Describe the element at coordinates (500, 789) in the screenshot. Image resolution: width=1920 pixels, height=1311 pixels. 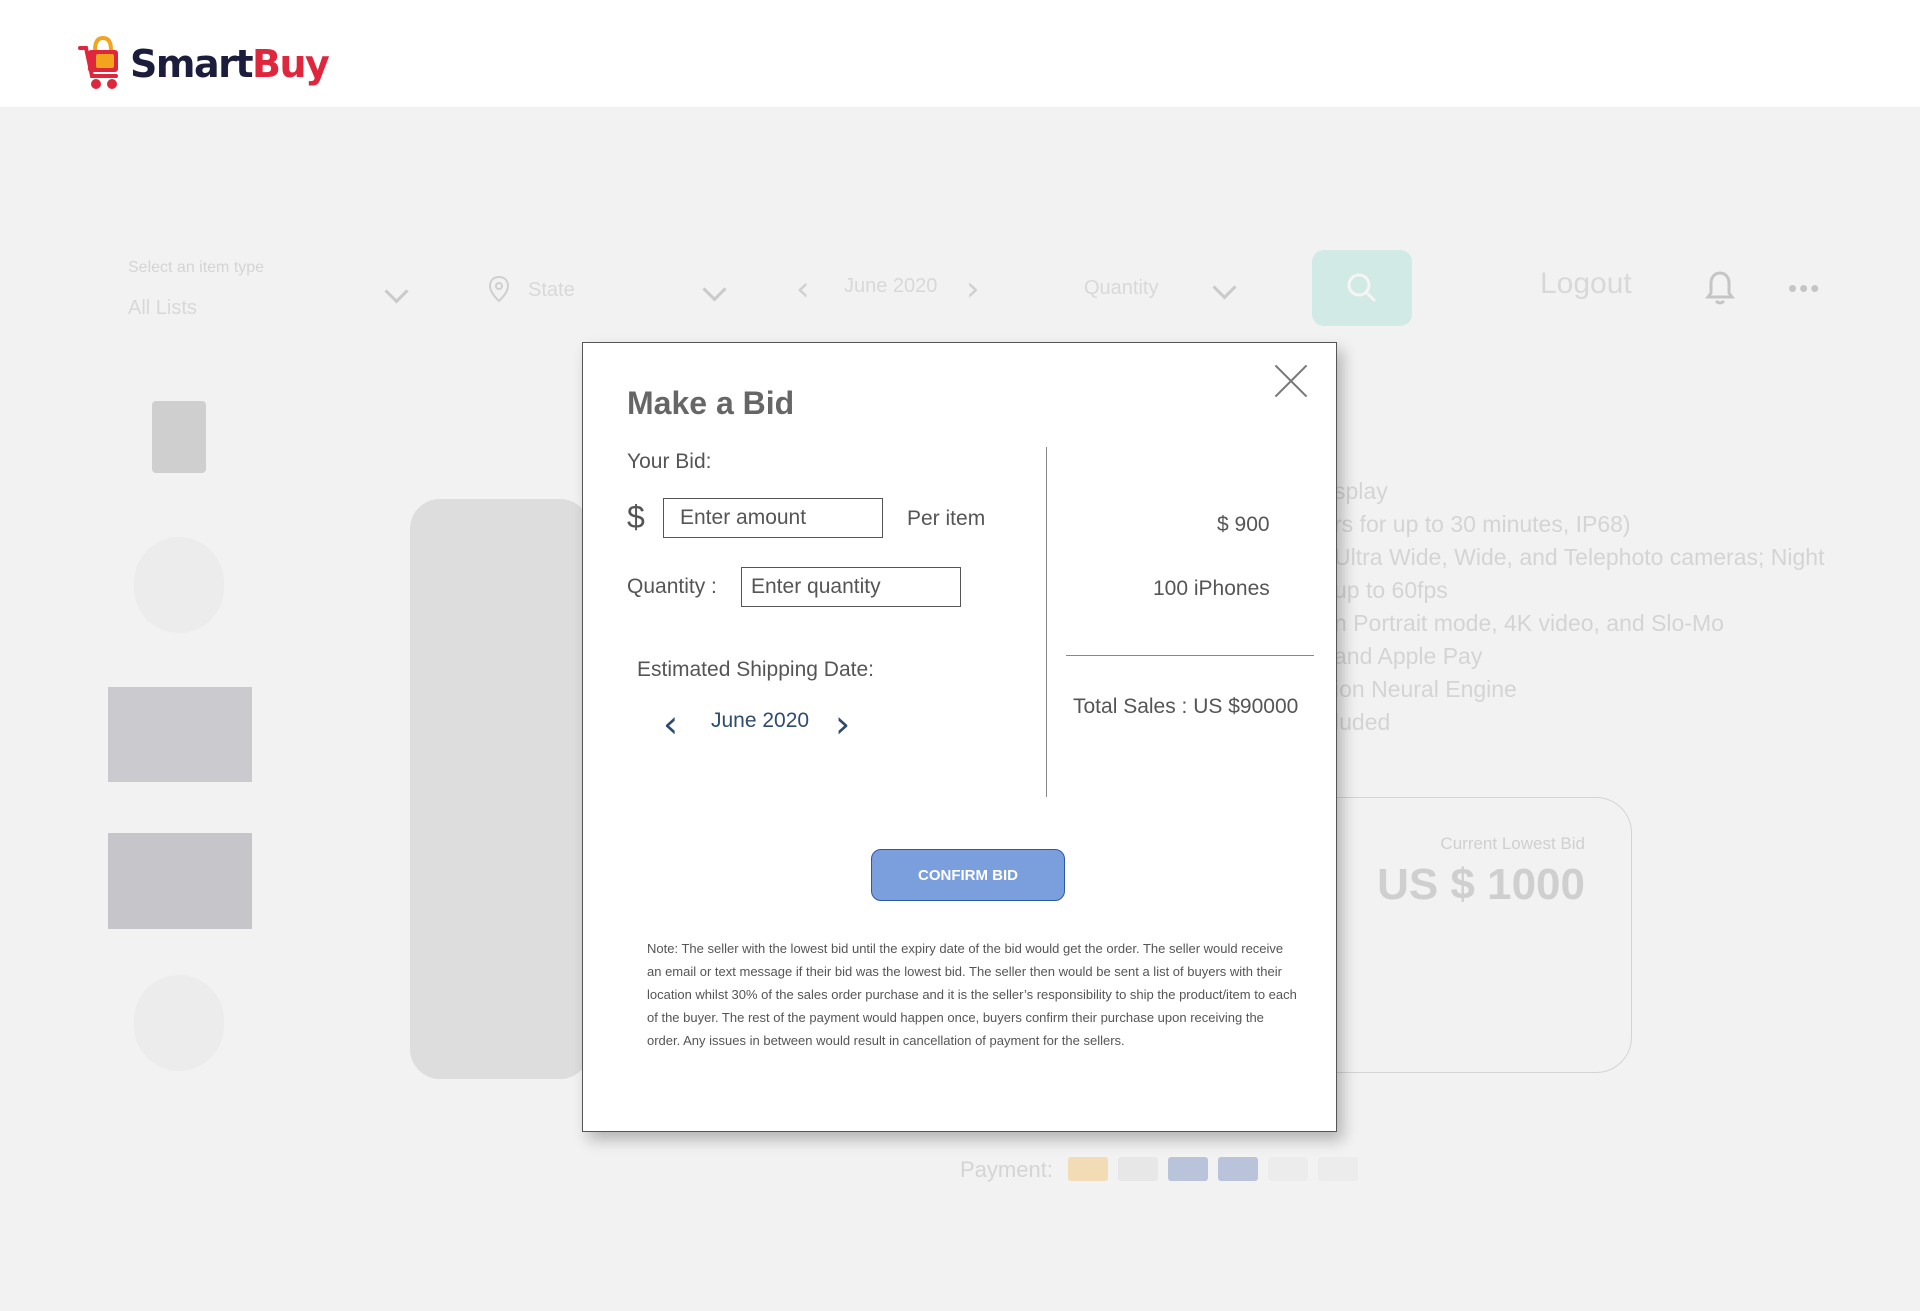
I see `product-main-image` at that location.